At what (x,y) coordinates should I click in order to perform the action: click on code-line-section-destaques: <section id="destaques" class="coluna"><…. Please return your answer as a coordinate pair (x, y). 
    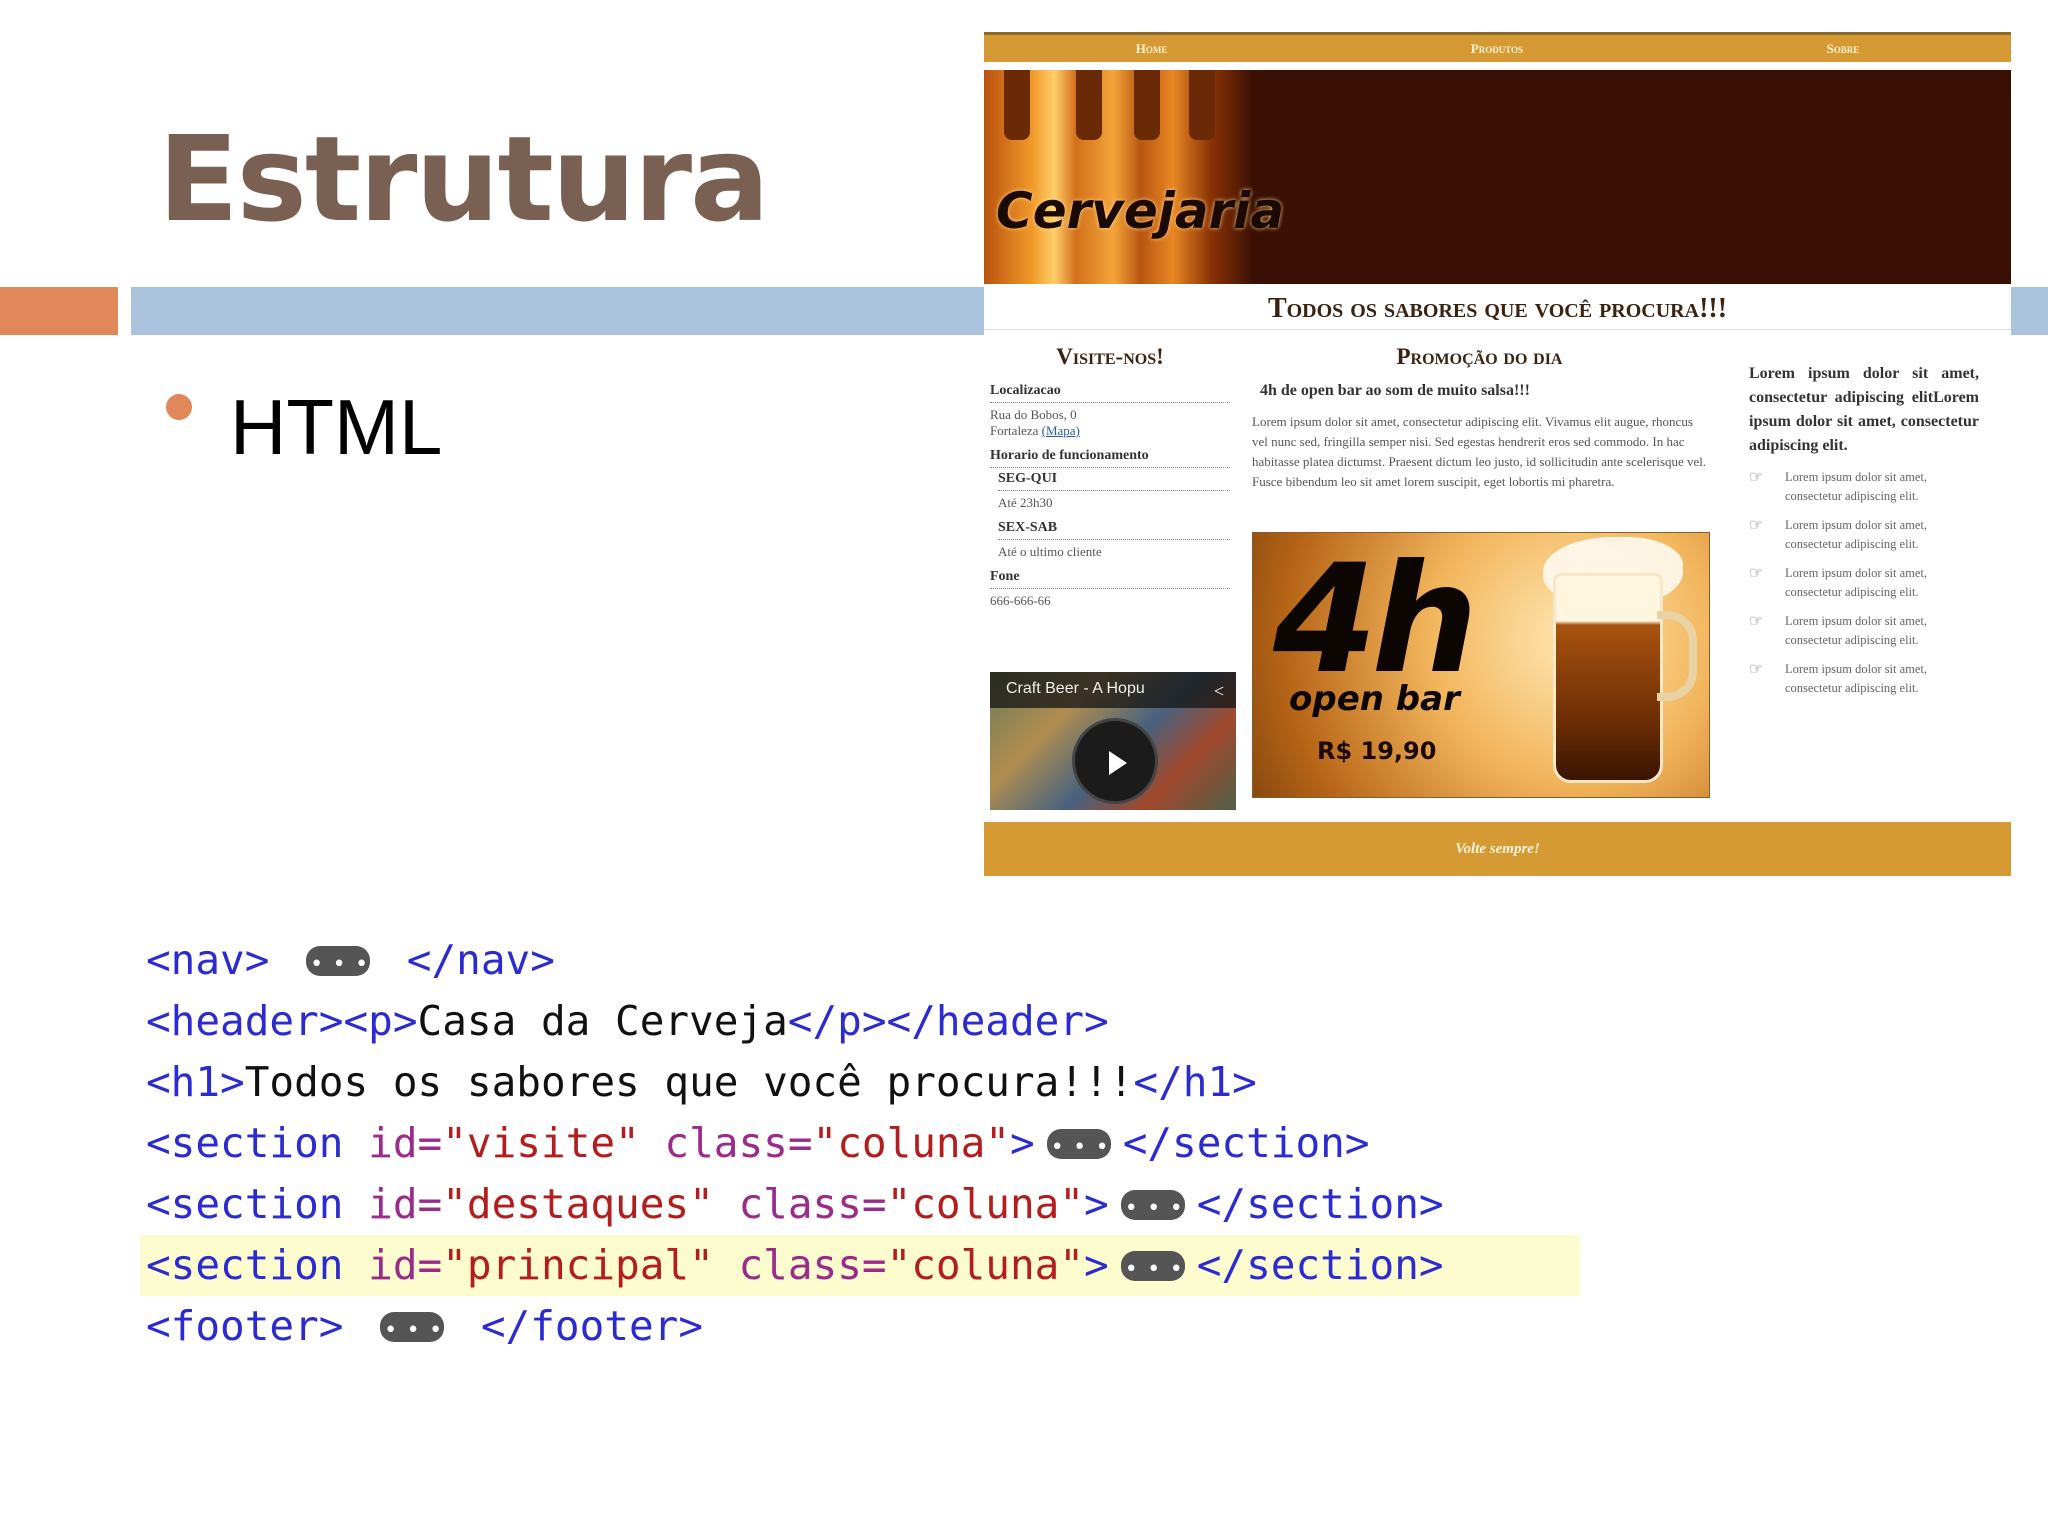
    Looking at the image, I should click on (860, 1206).